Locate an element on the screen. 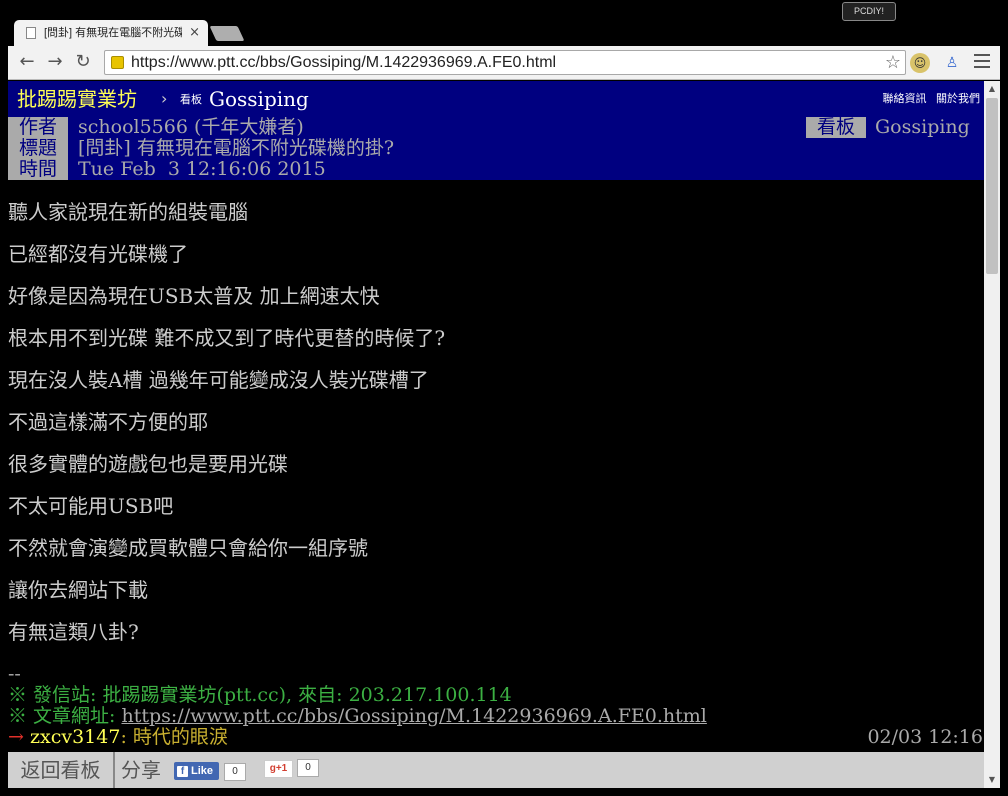  scrollbar-thumb is located at coordinates (992, 186).